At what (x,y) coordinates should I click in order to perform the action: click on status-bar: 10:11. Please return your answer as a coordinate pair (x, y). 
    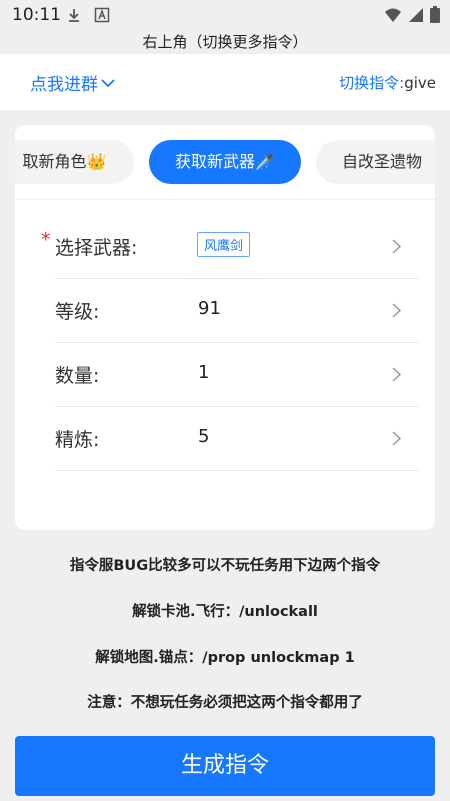
    Looking at the image, I should click on (225, 15).